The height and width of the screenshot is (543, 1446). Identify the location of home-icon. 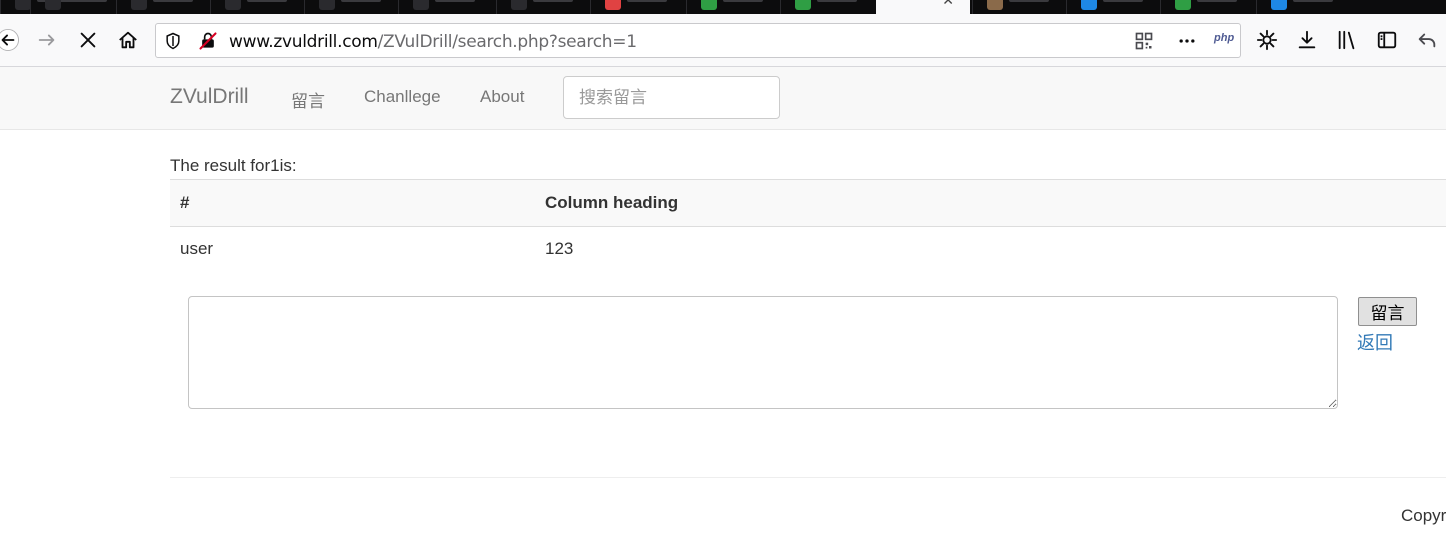
(128, 40).